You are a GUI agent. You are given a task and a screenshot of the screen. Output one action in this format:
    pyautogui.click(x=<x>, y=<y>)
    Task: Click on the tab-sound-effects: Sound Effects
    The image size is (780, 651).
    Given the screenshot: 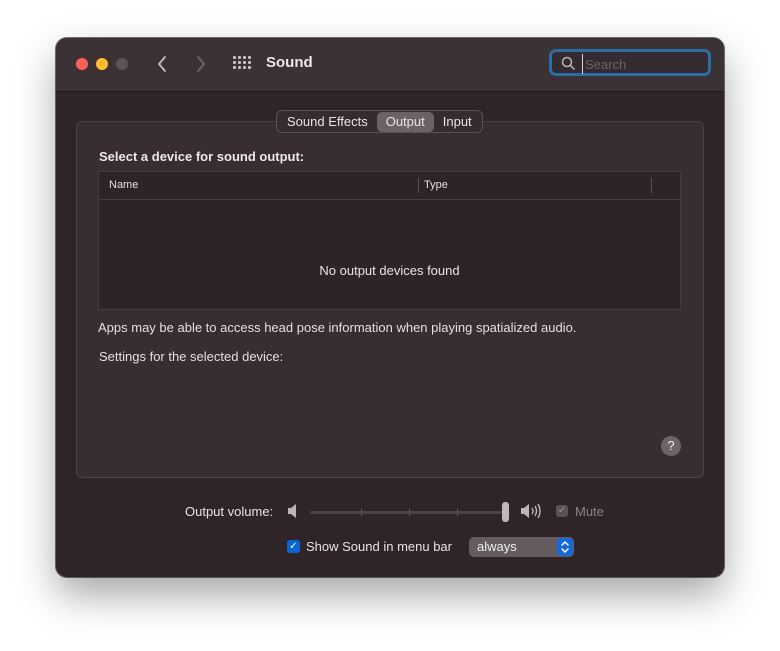 What is the action you would take?
    pyautogui.click(x=327, y=122)
    